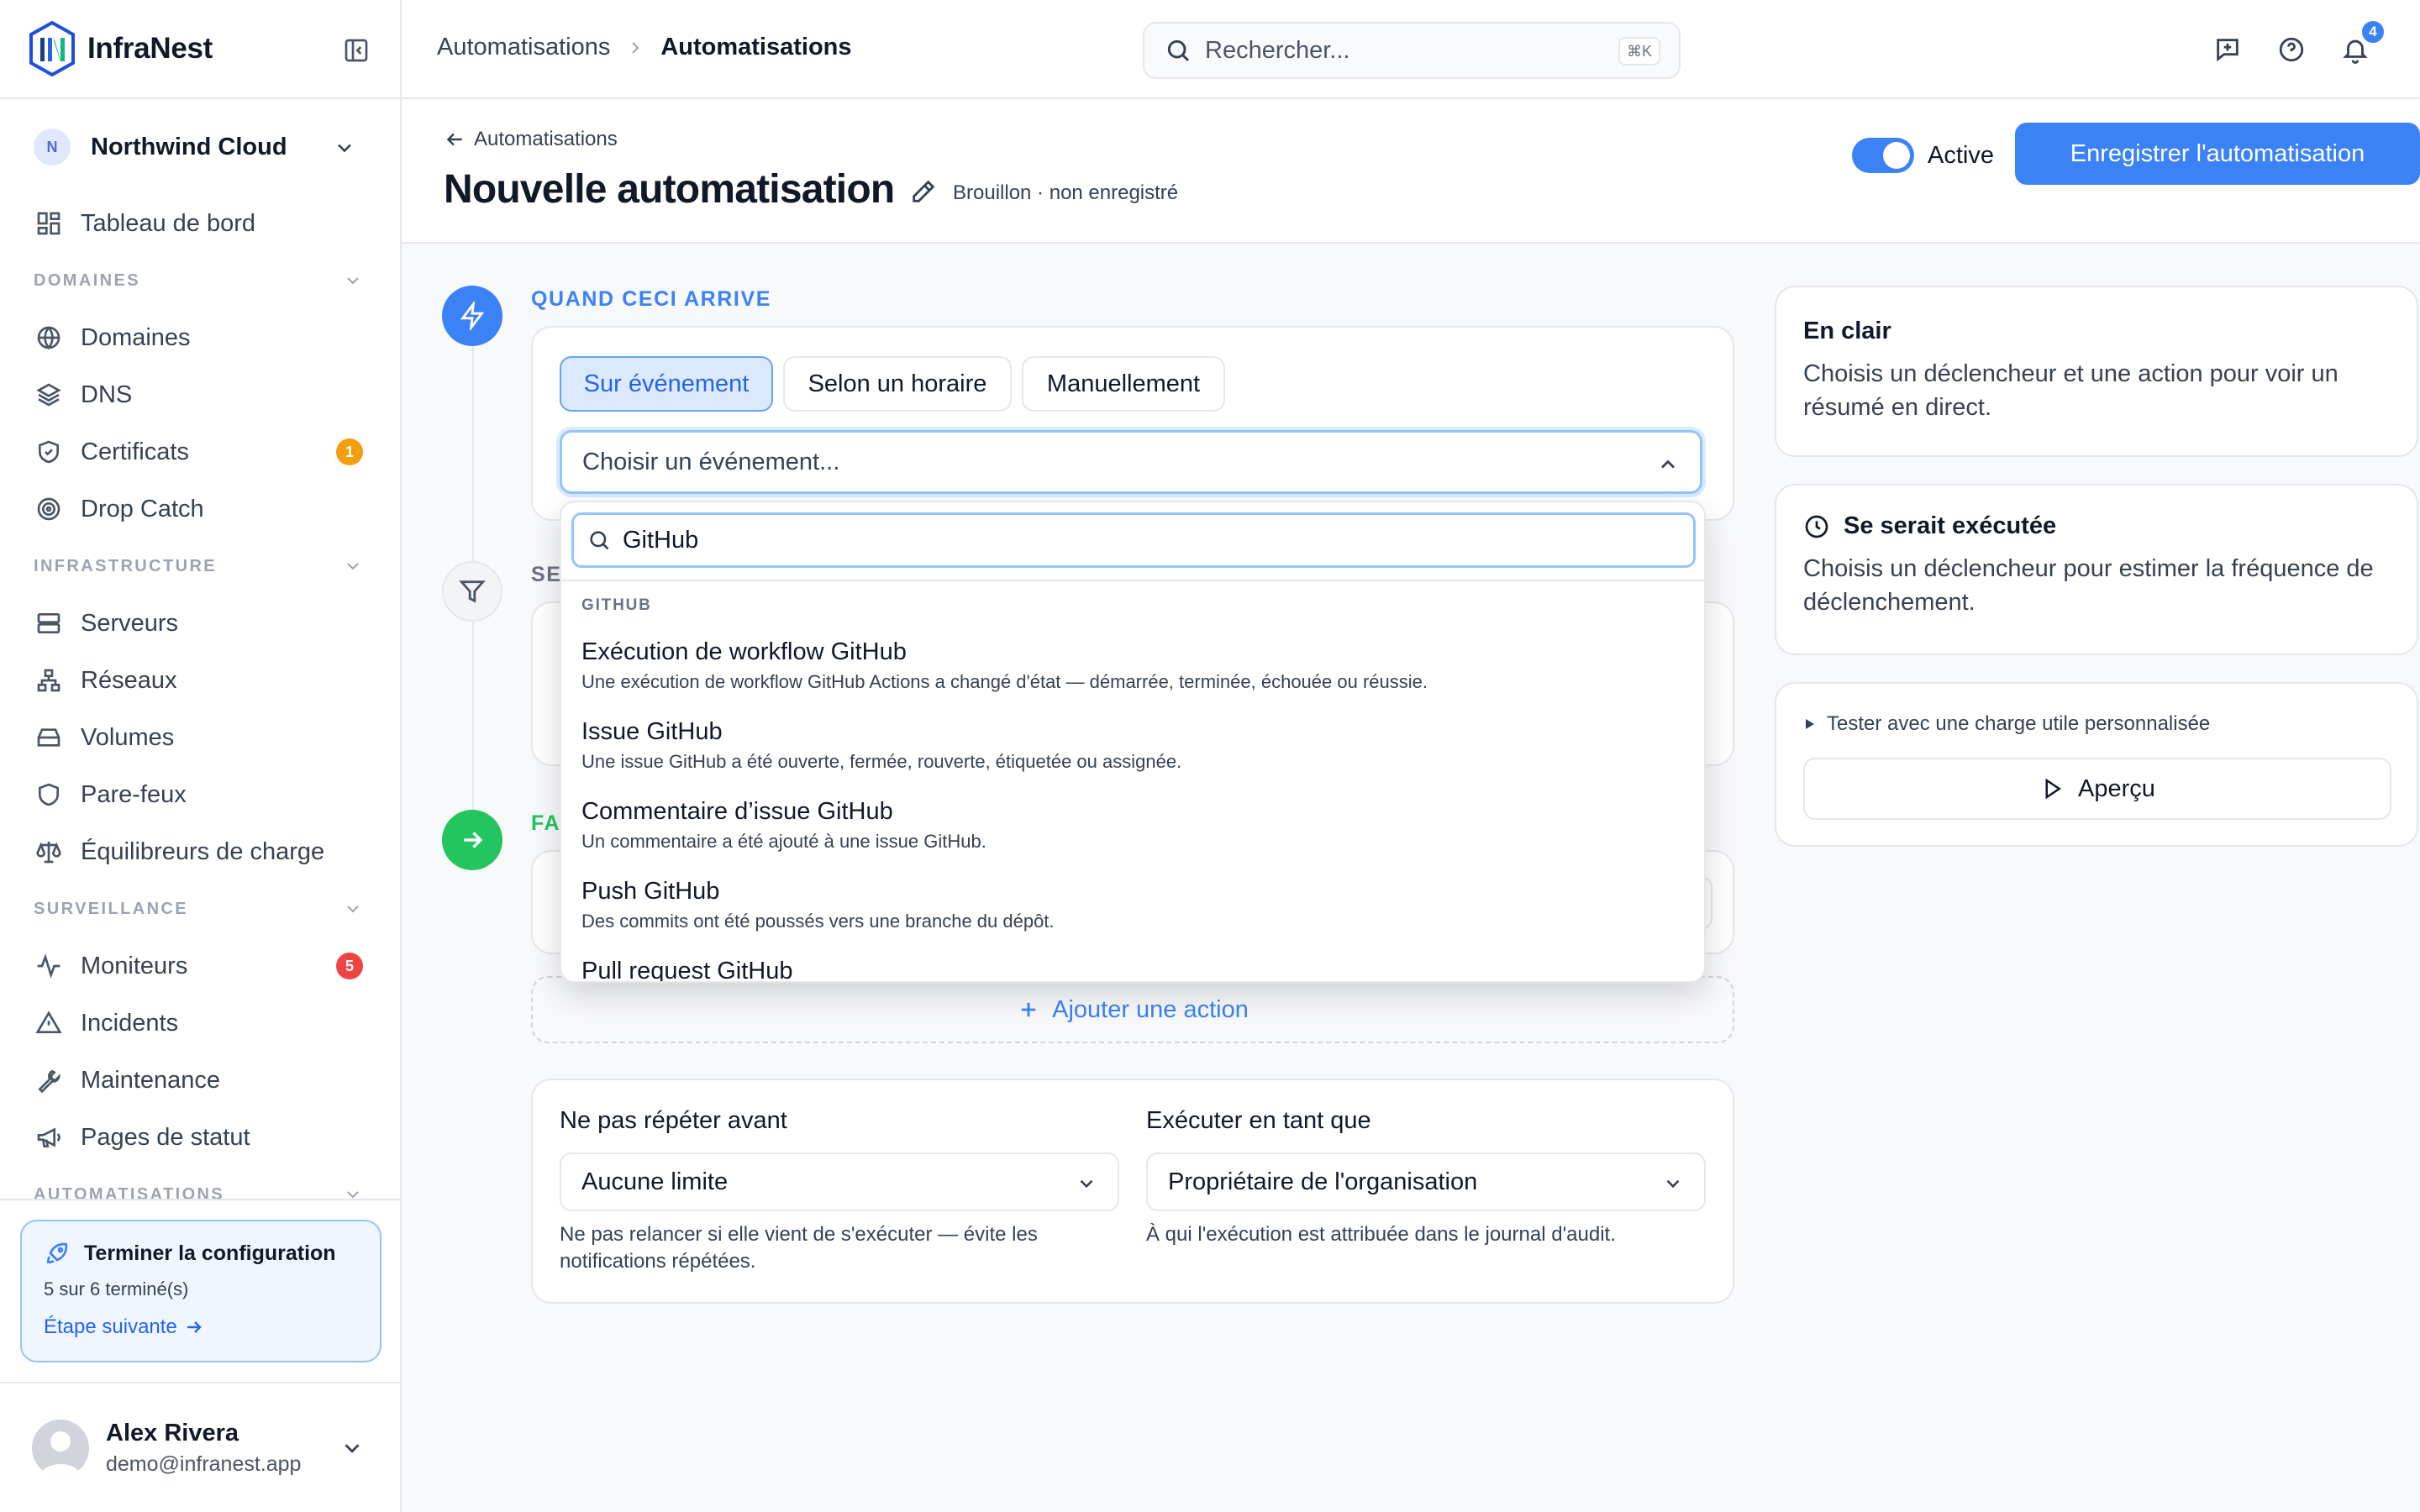  What do you see at coordinates (200, 966) in the screenshot?
I see `sidebar-item-monitors: Moniteurs 5` at bounding box center [200, 966].